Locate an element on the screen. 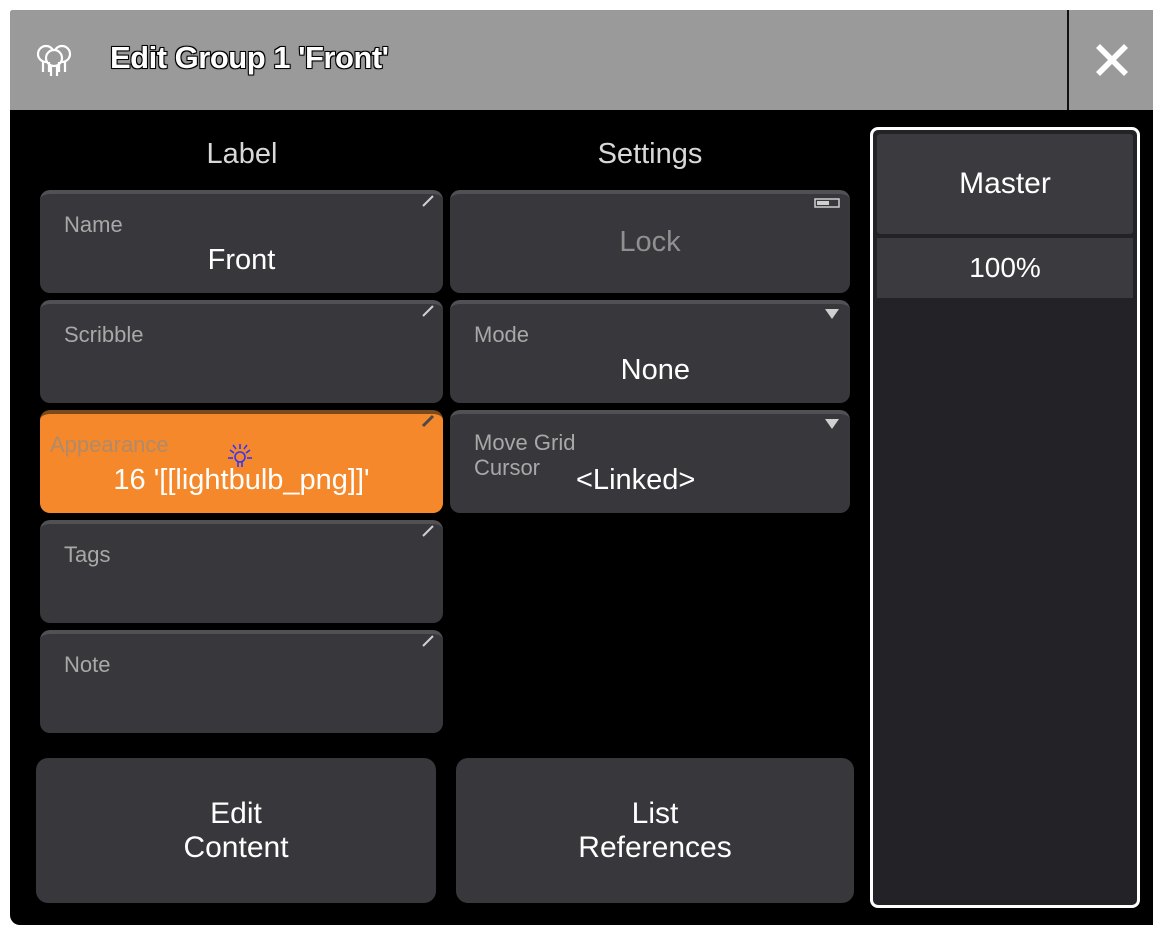 This screenshot has height=925, width=1153. list-references-label-line1: List is located at coordinates (655, 813).